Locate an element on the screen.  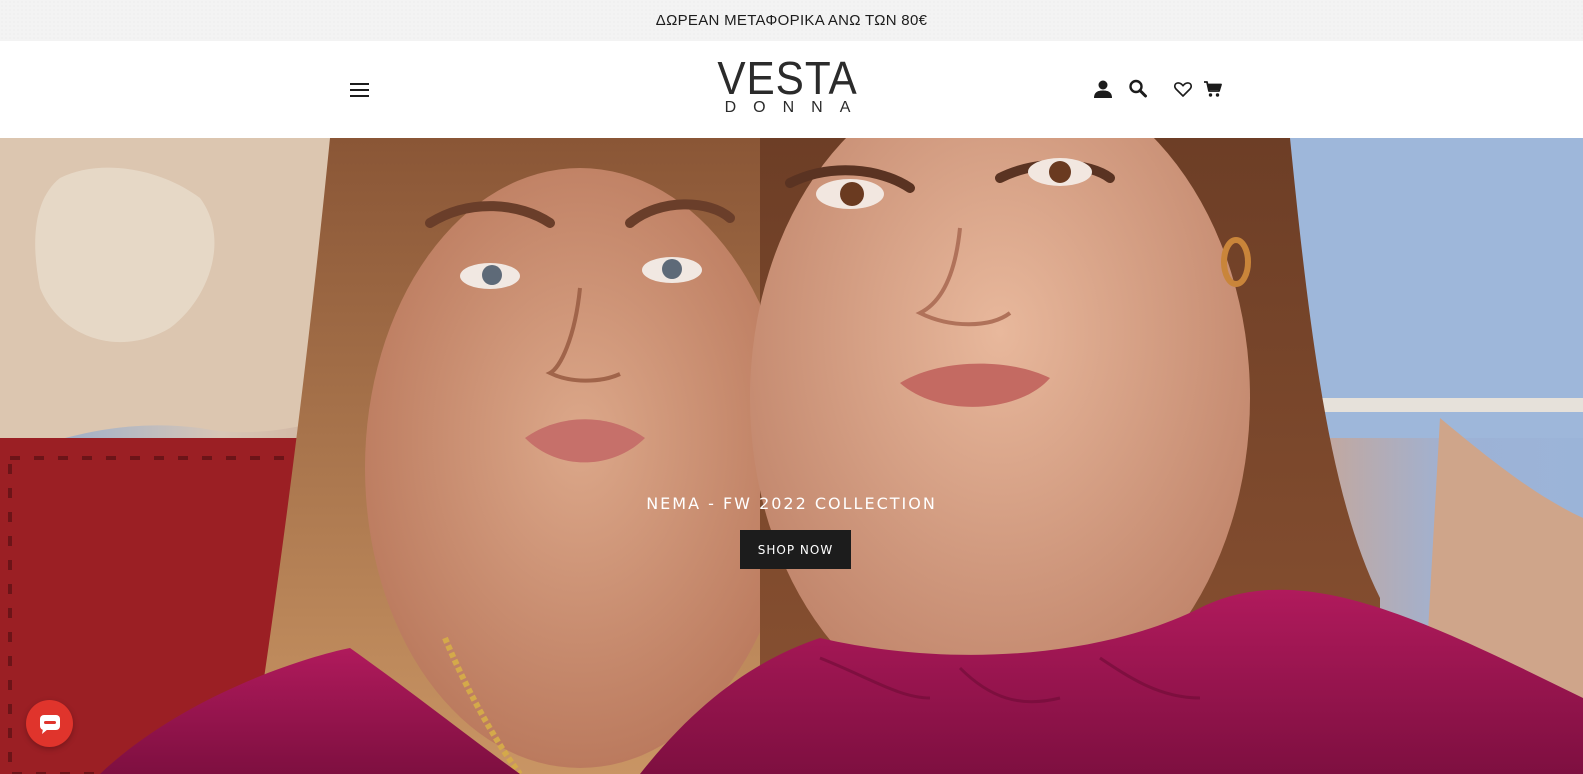
search-icon is located at coordinates (1138, 89).